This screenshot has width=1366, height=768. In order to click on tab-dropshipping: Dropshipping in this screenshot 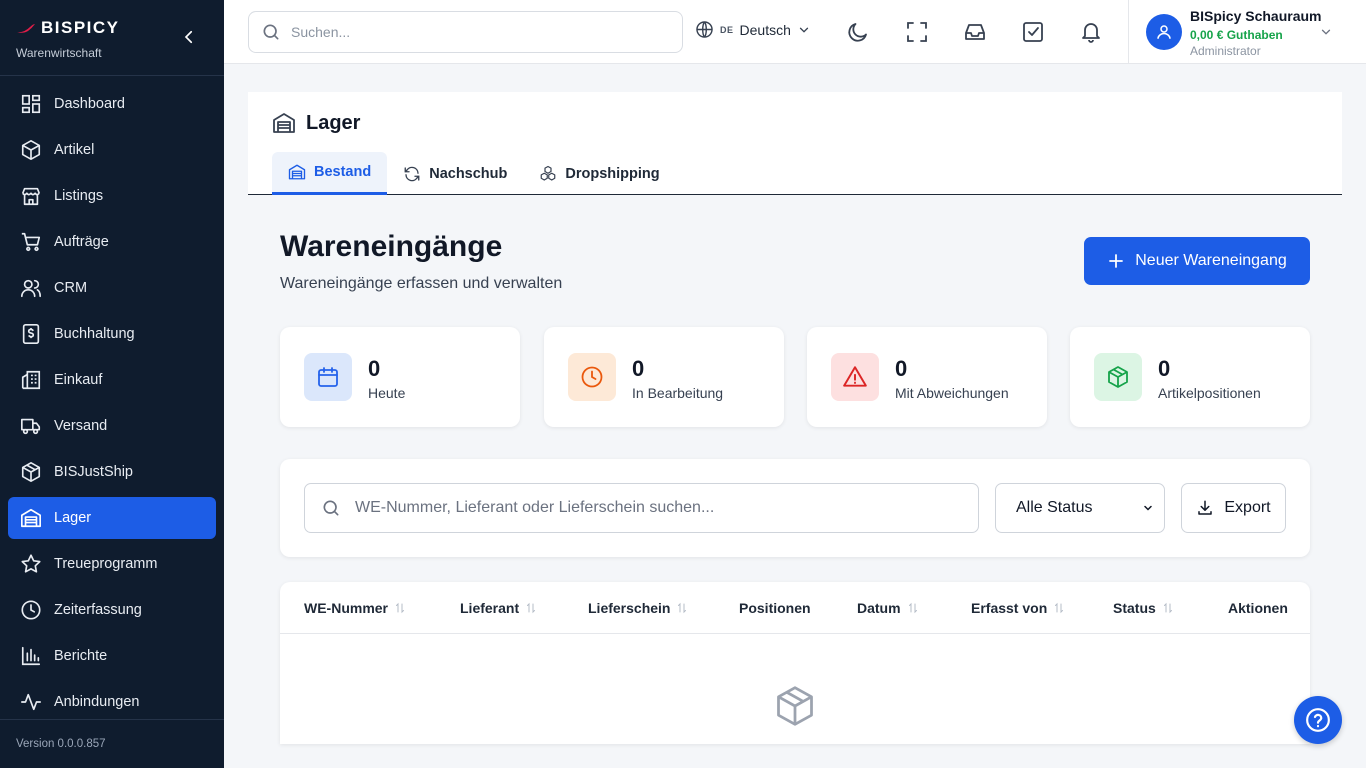, I will do `click(599, 173)`.